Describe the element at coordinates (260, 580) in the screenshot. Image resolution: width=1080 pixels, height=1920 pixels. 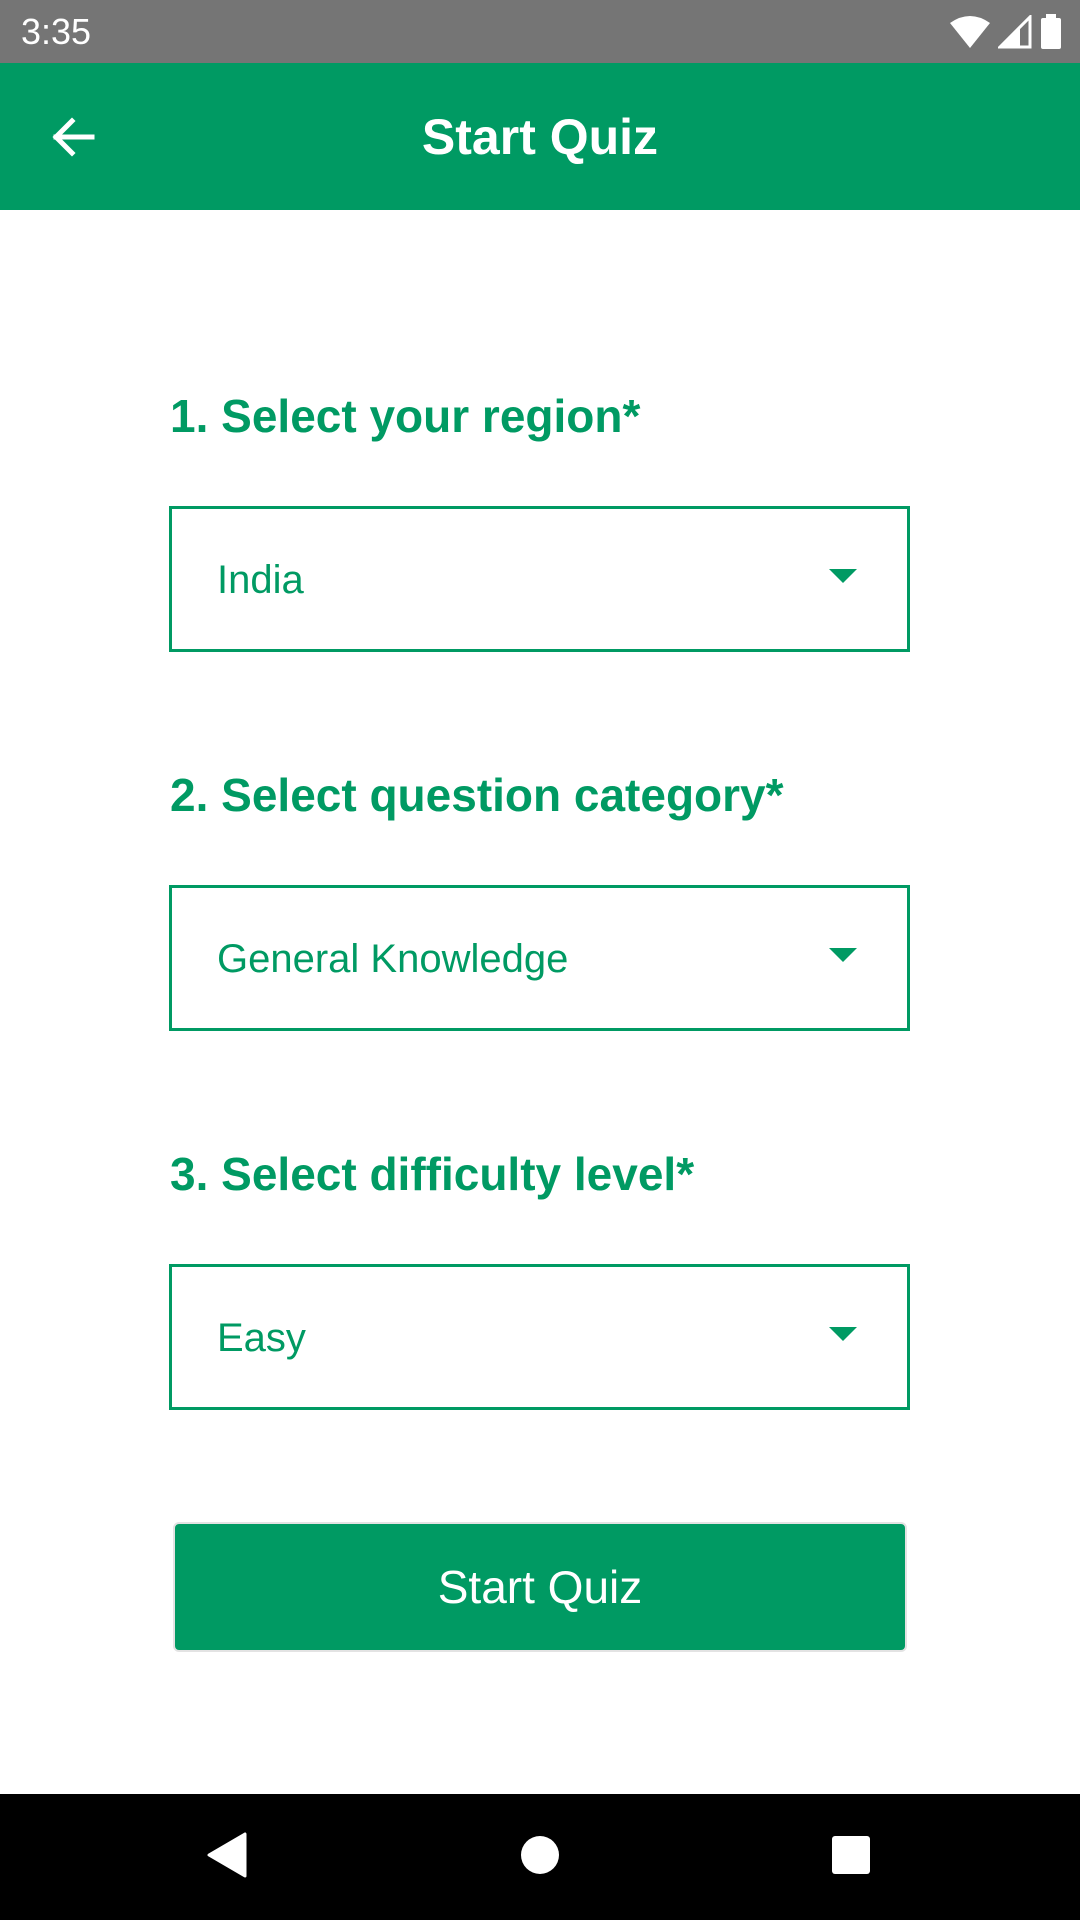
I see `region-selected-value: India` at that location.